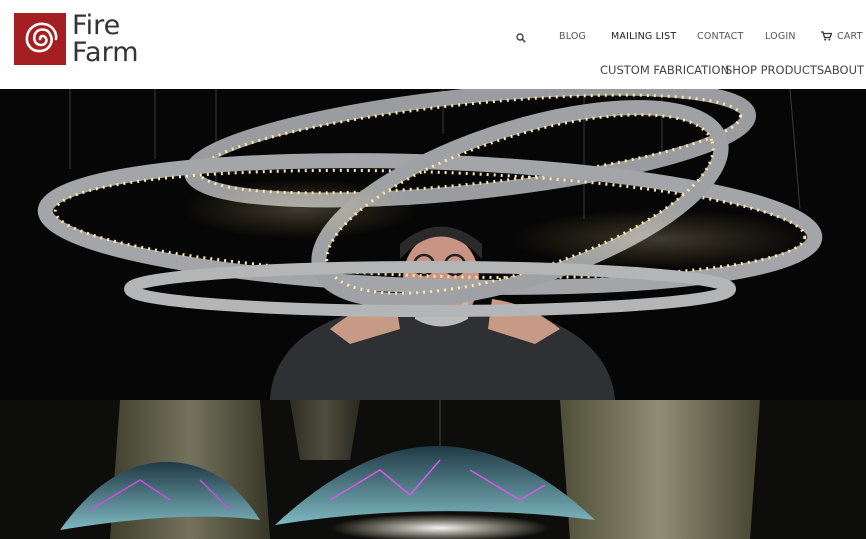 This screenshot has width=866, height=539. I want to click on nav-cart: CART, so click(850, 36).